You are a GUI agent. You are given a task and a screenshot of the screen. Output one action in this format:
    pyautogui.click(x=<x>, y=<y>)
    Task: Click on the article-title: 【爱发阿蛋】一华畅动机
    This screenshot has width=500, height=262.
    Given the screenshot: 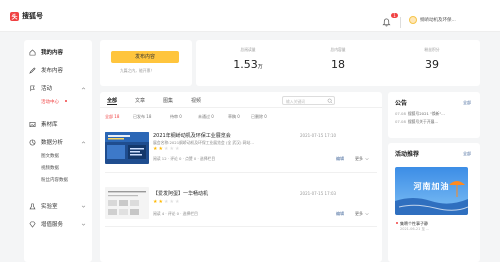 What is the action you would take?
    pyautogui.click(x=180, y=193)
    